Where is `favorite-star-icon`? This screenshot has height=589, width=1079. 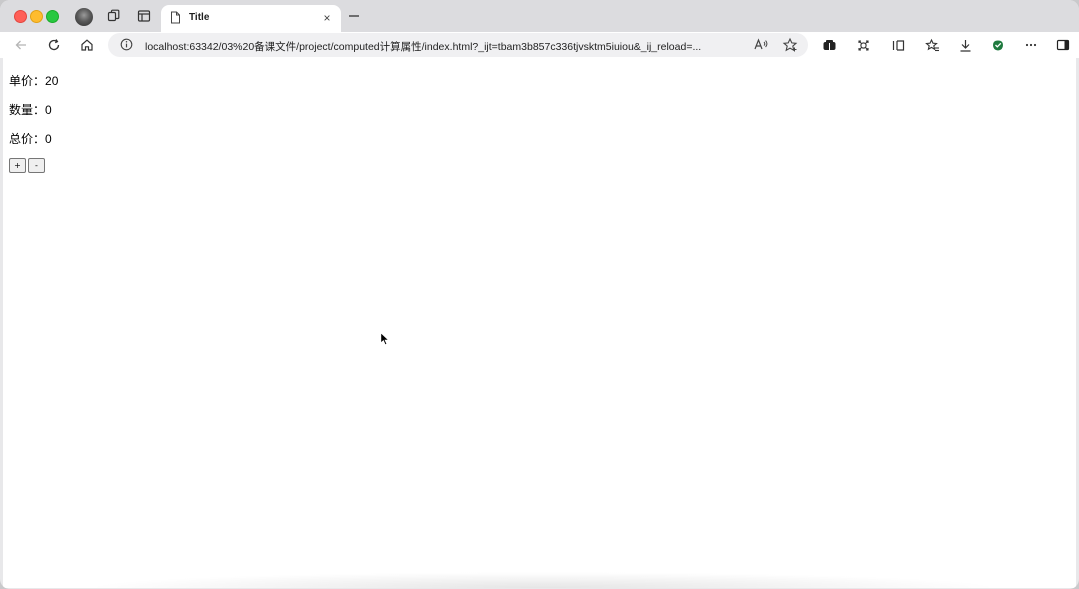
favorite-star-icon is located at coordinates (790, 45).